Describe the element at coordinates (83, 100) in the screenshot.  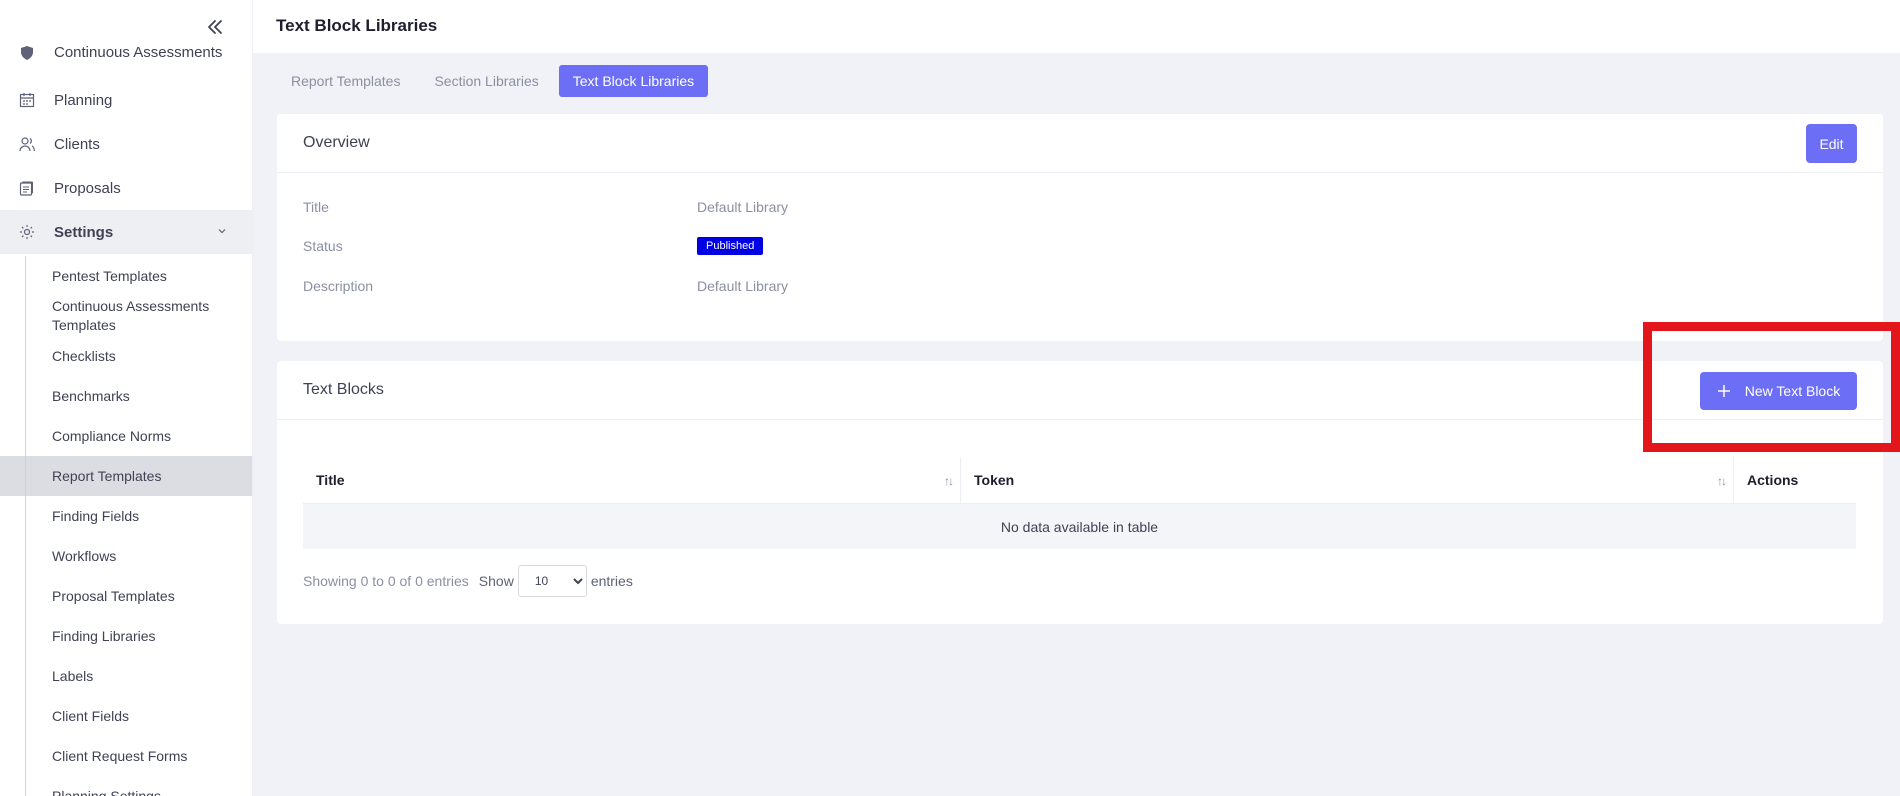
I see `sidebar-item-label: Planning` at that location.